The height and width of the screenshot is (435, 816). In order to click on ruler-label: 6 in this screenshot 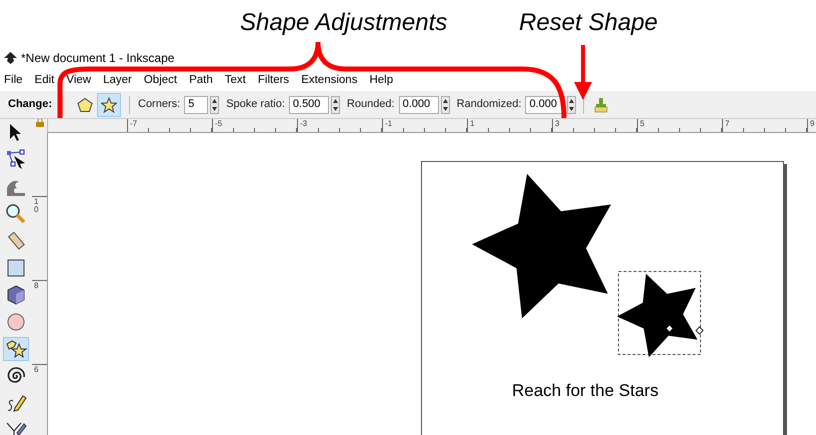, I will do `click(37, 370)`.